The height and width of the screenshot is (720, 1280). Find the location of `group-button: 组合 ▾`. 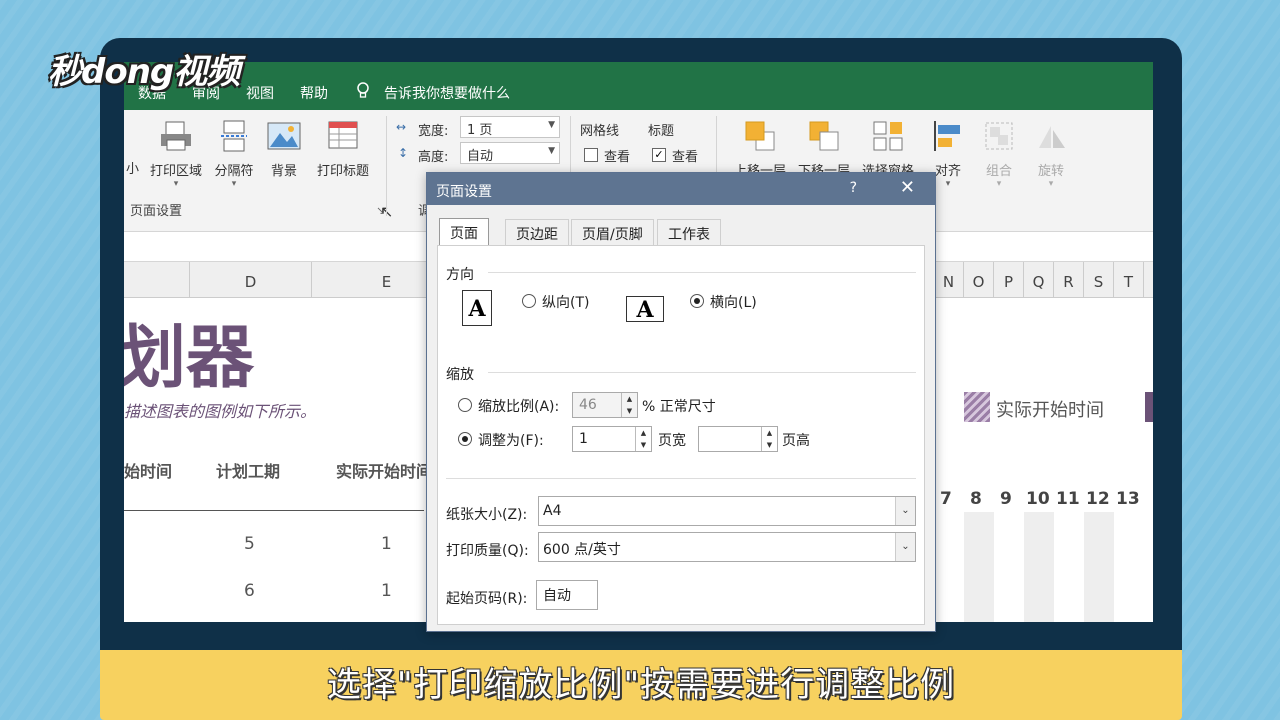

group-button: 组合 ▾ is located at coordinates (999, 154).